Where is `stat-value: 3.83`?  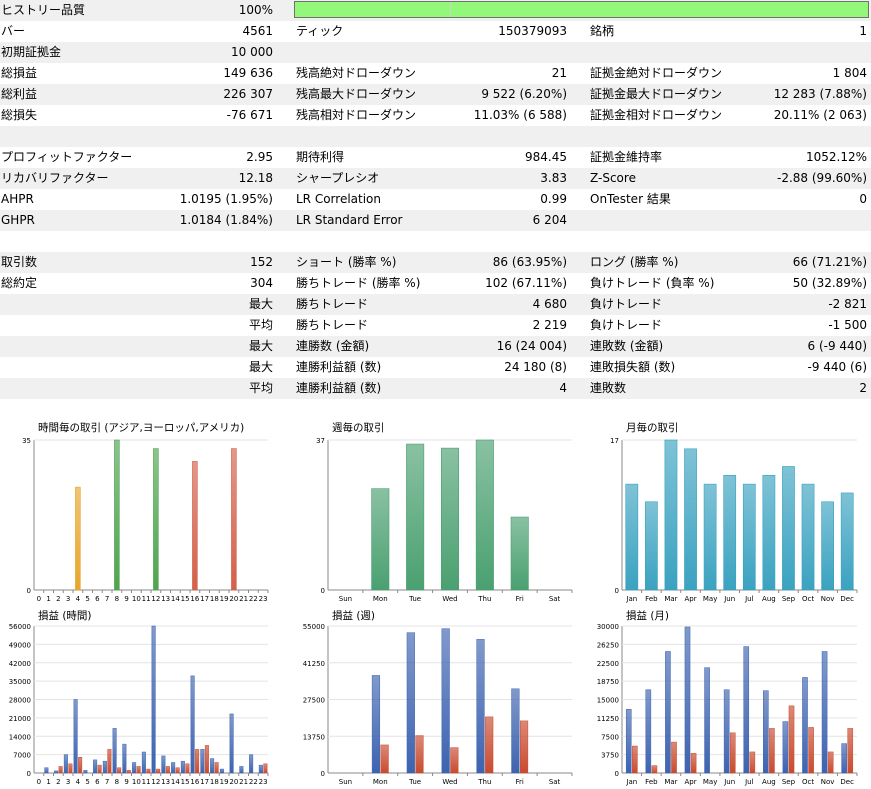
stat-value: 3.83 is located at coordinates (553, 178).